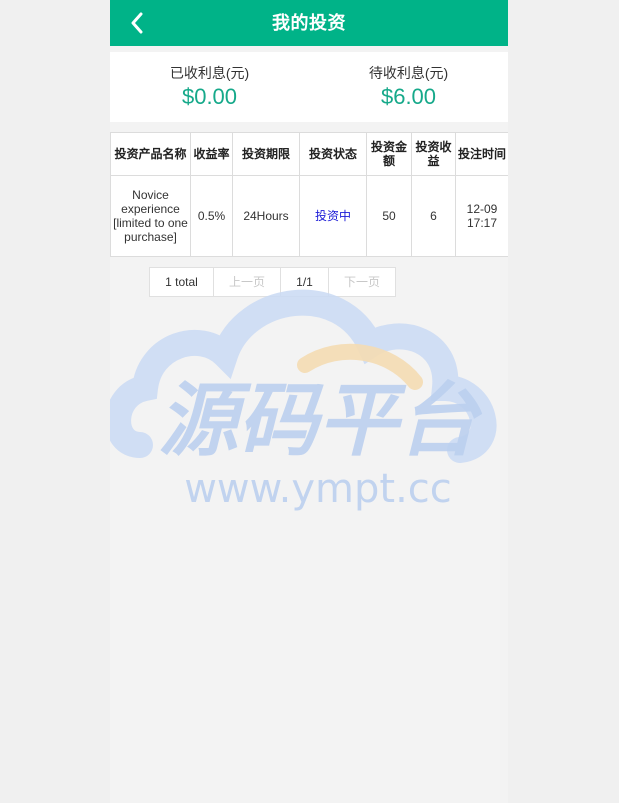 The height and width of the screenshot is (803, 619). Describe the element at coordinates (305, 282) in the screenshot. I see `pager-current-page: 1/1` at that location.